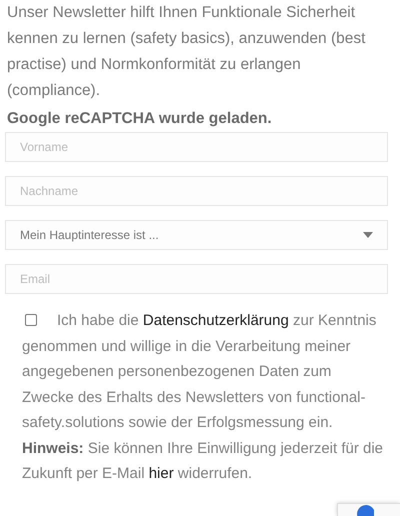 The image size is (400, 516). I want to click on input-field: Email, so click(196, 279).